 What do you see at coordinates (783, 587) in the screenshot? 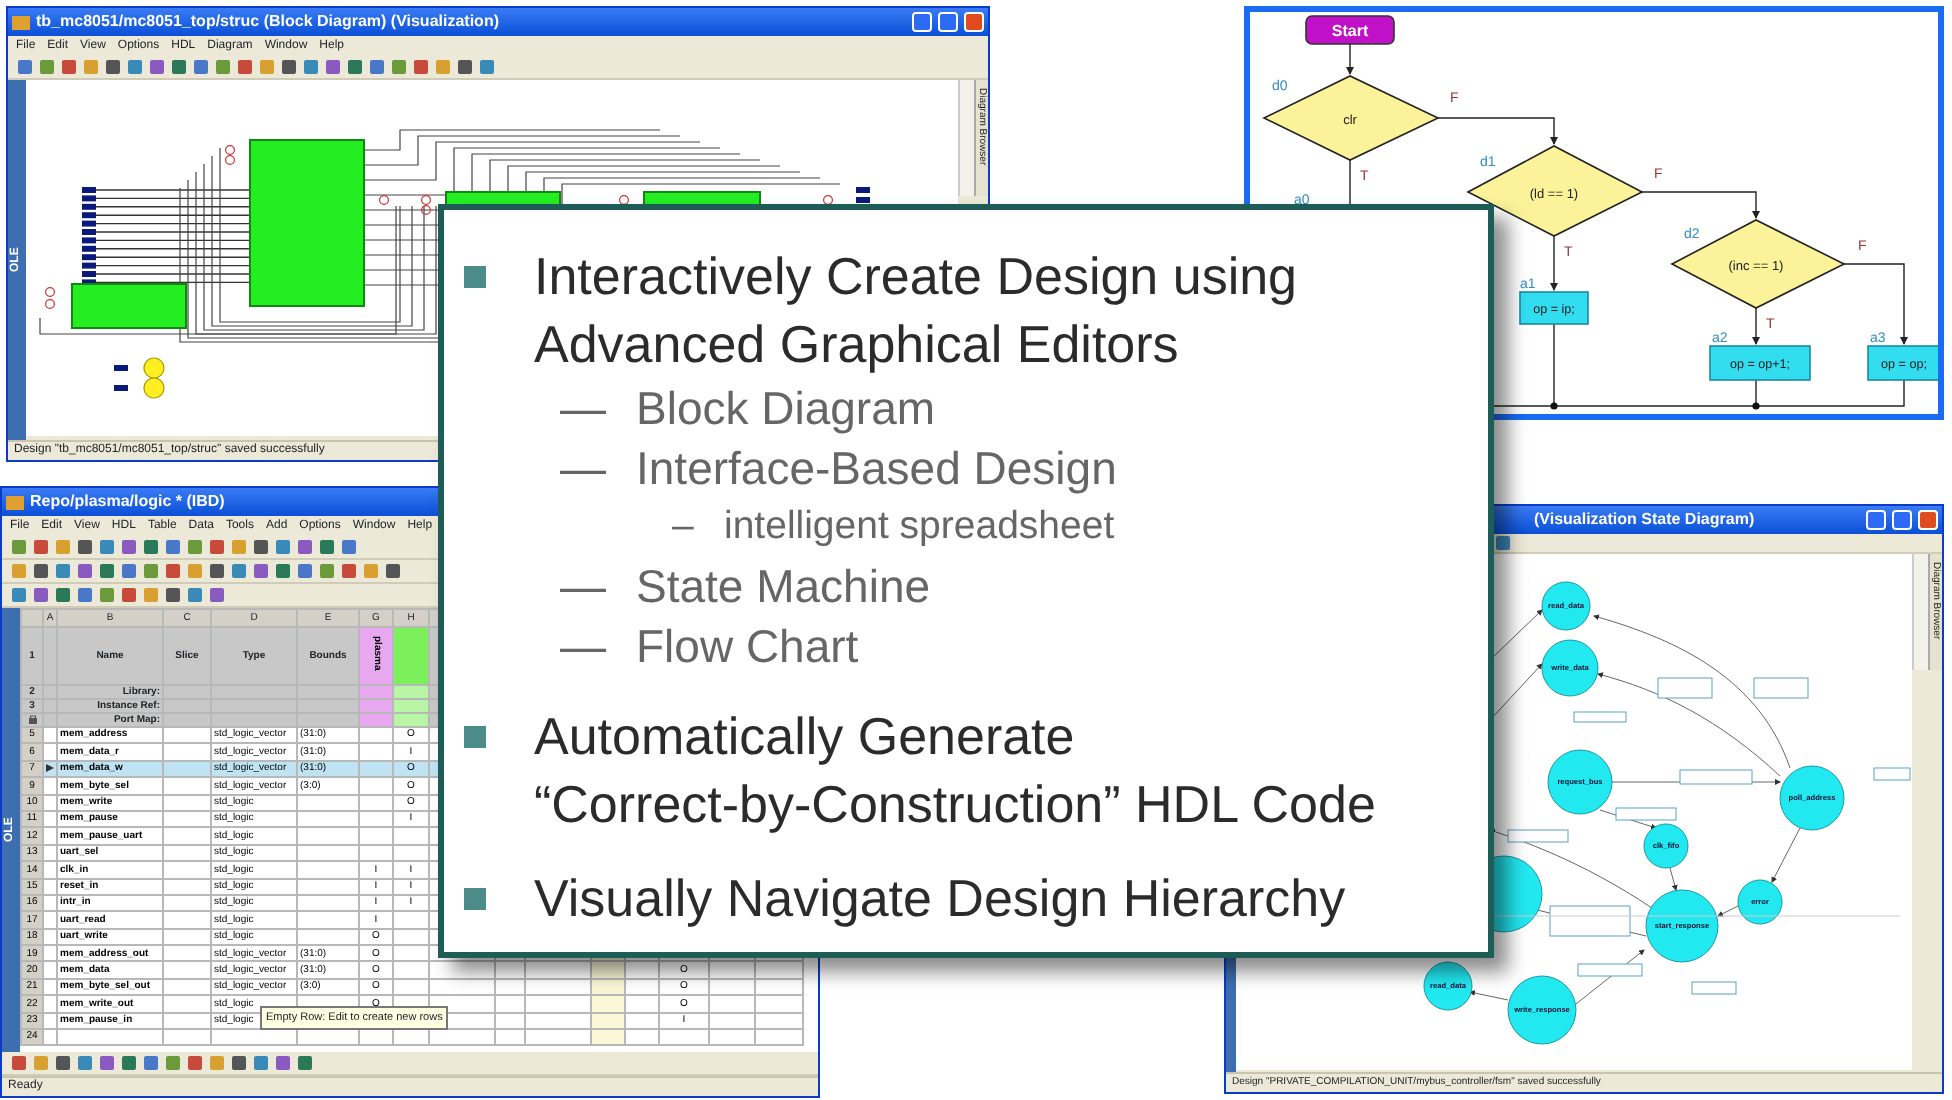
I see `sub-bullet-text: State Machine` at bounding box center [783, 587].